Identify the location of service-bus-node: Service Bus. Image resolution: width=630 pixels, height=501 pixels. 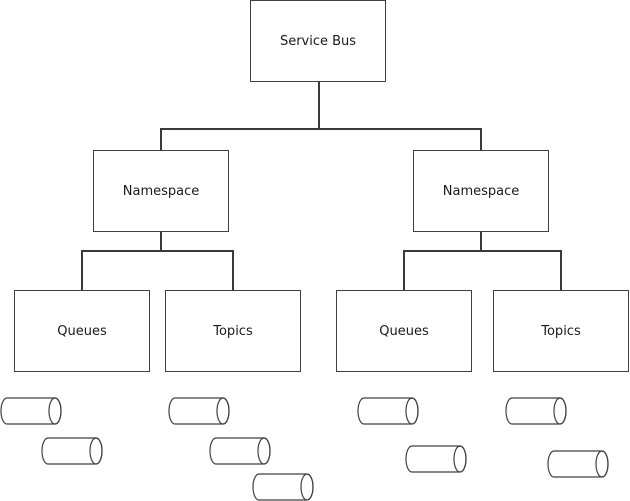
(318, 41).